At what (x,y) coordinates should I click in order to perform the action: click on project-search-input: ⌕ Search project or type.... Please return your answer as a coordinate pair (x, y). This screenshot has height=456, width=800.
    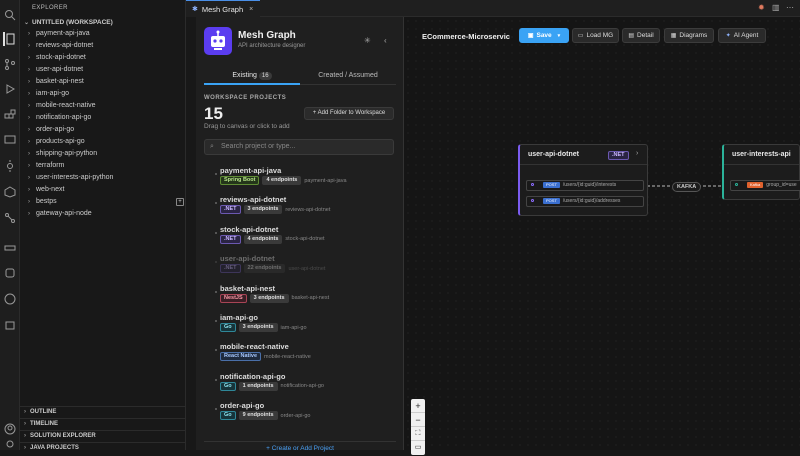
    Looking at the image, I should click on (299, 147).